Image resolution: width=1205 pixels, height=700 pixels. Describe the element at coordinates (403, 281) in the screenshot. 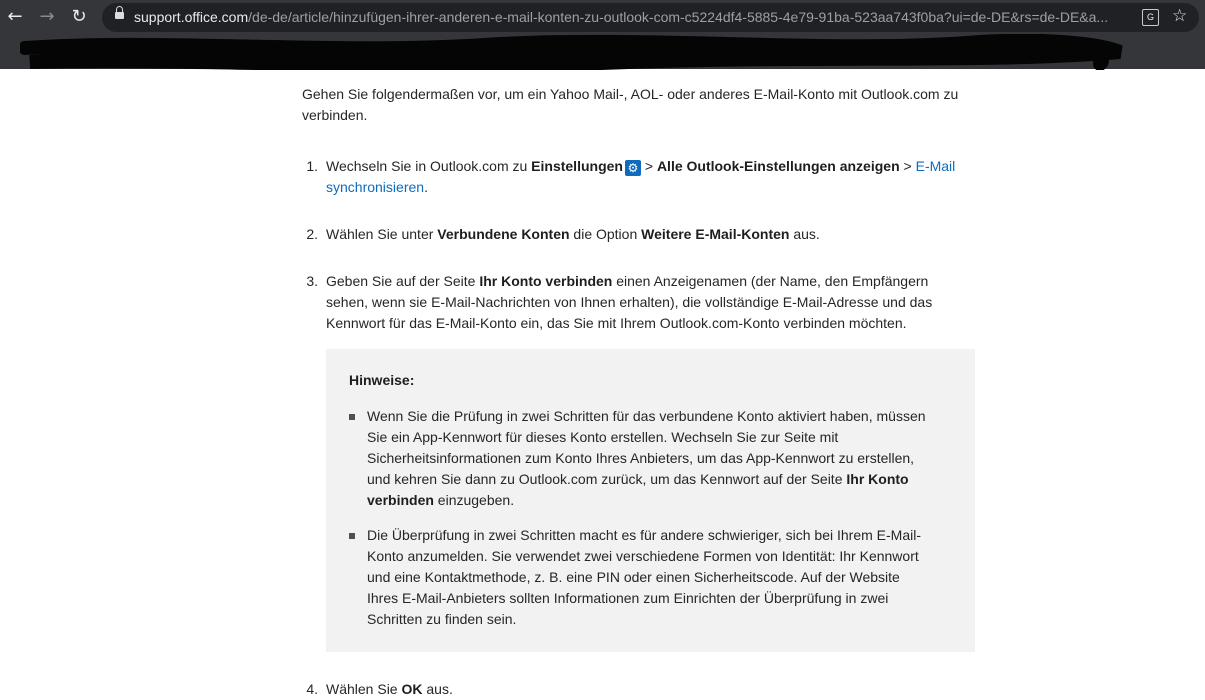

I see `step-text: Geben Sie auf der Seite` at that location.